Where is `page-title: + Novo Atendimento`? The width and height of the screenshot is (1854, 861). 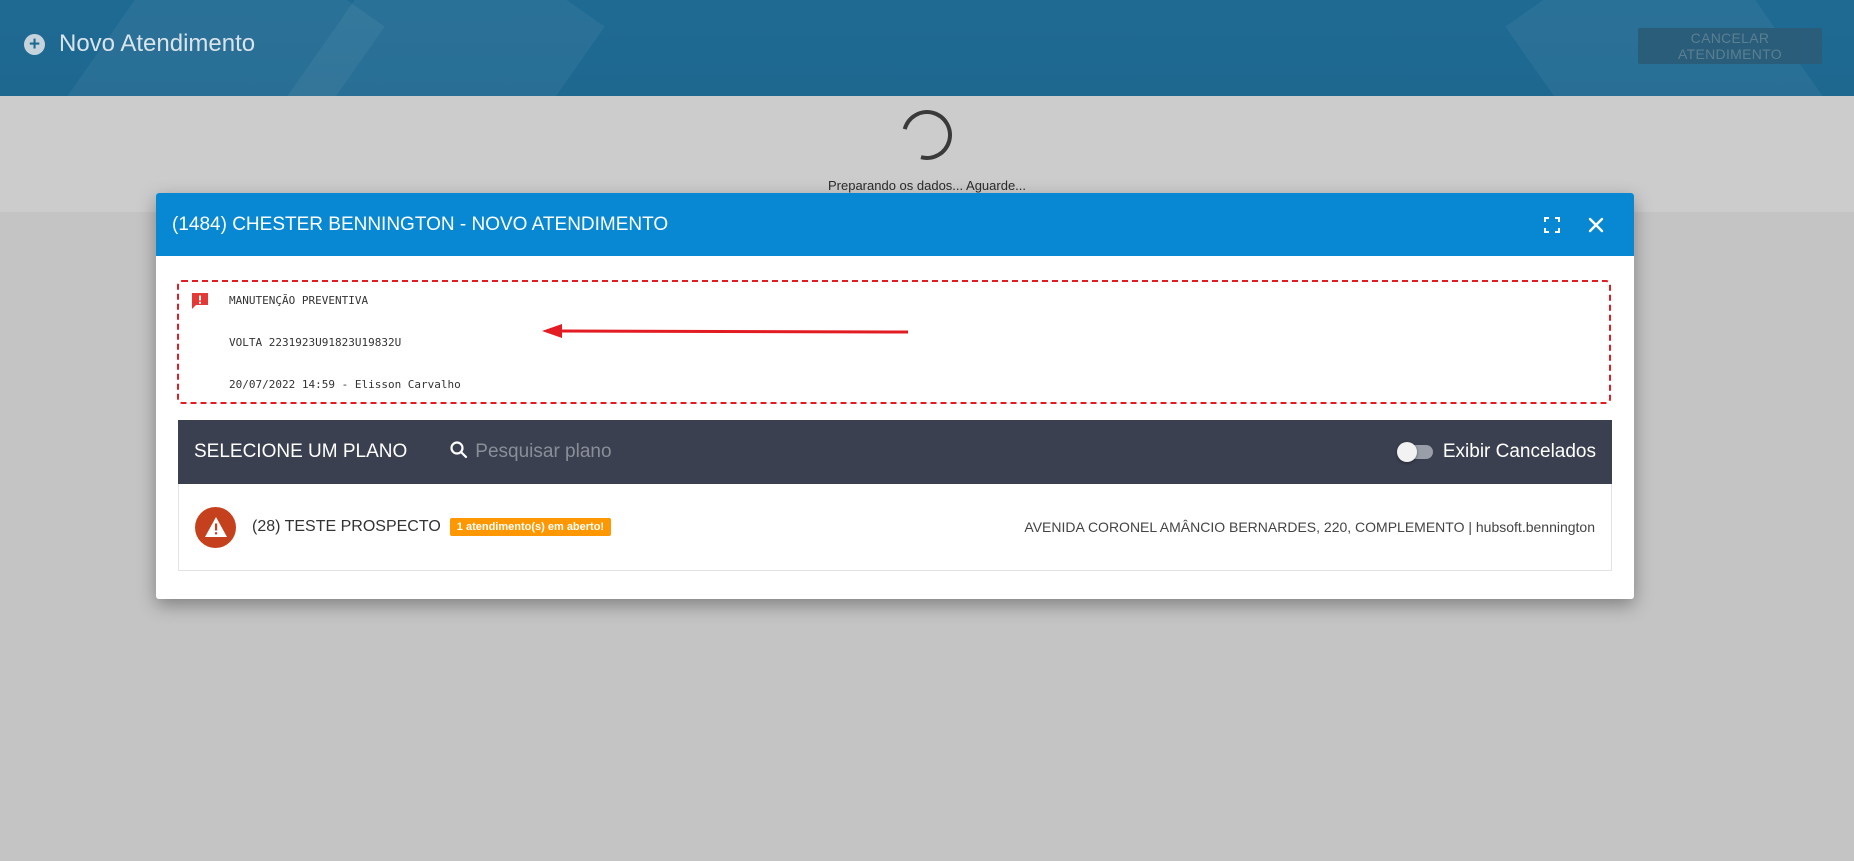
page-title: + Novo Atendimento is located at coordinates (139, 44).